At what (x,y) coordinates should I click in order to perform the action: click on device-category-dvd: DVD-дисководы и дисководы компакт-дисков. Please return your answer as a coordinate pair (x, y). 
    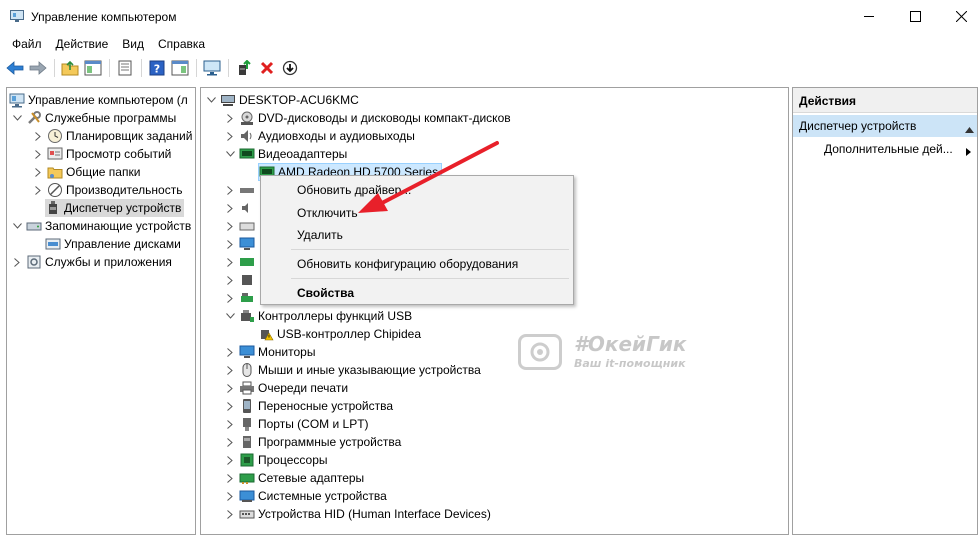
    Looking at the image, I should click on (368, 118).